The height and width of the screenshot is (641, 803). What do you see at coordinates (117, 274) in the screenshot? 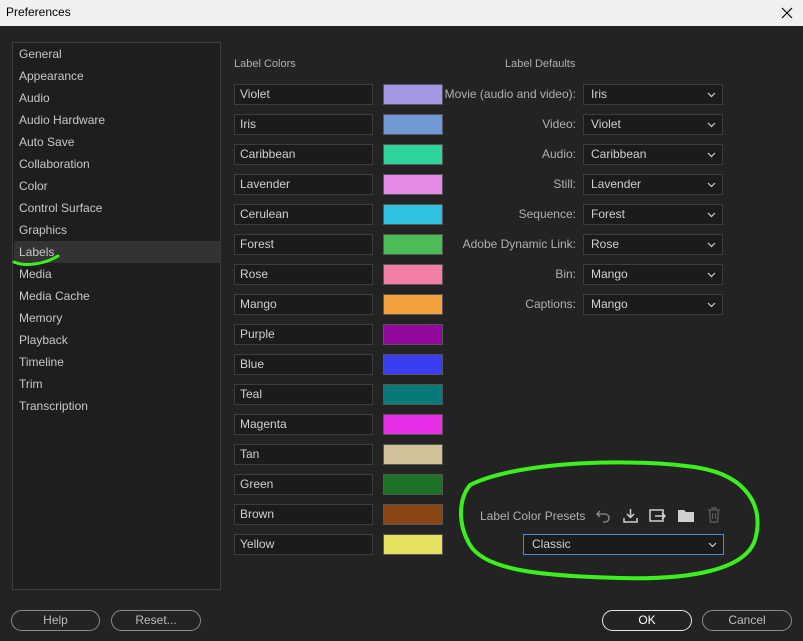
I see `sidebar-item-media: Media` at bounding box center [117, 274].